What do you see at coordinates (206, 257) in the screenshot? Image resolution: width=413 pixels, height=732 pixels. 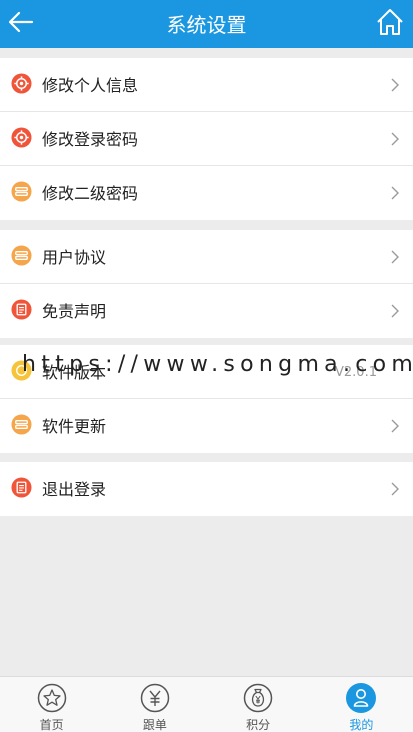 I see `settings-item-user-agreement: 用户协议` at bounding box center [206, 257].